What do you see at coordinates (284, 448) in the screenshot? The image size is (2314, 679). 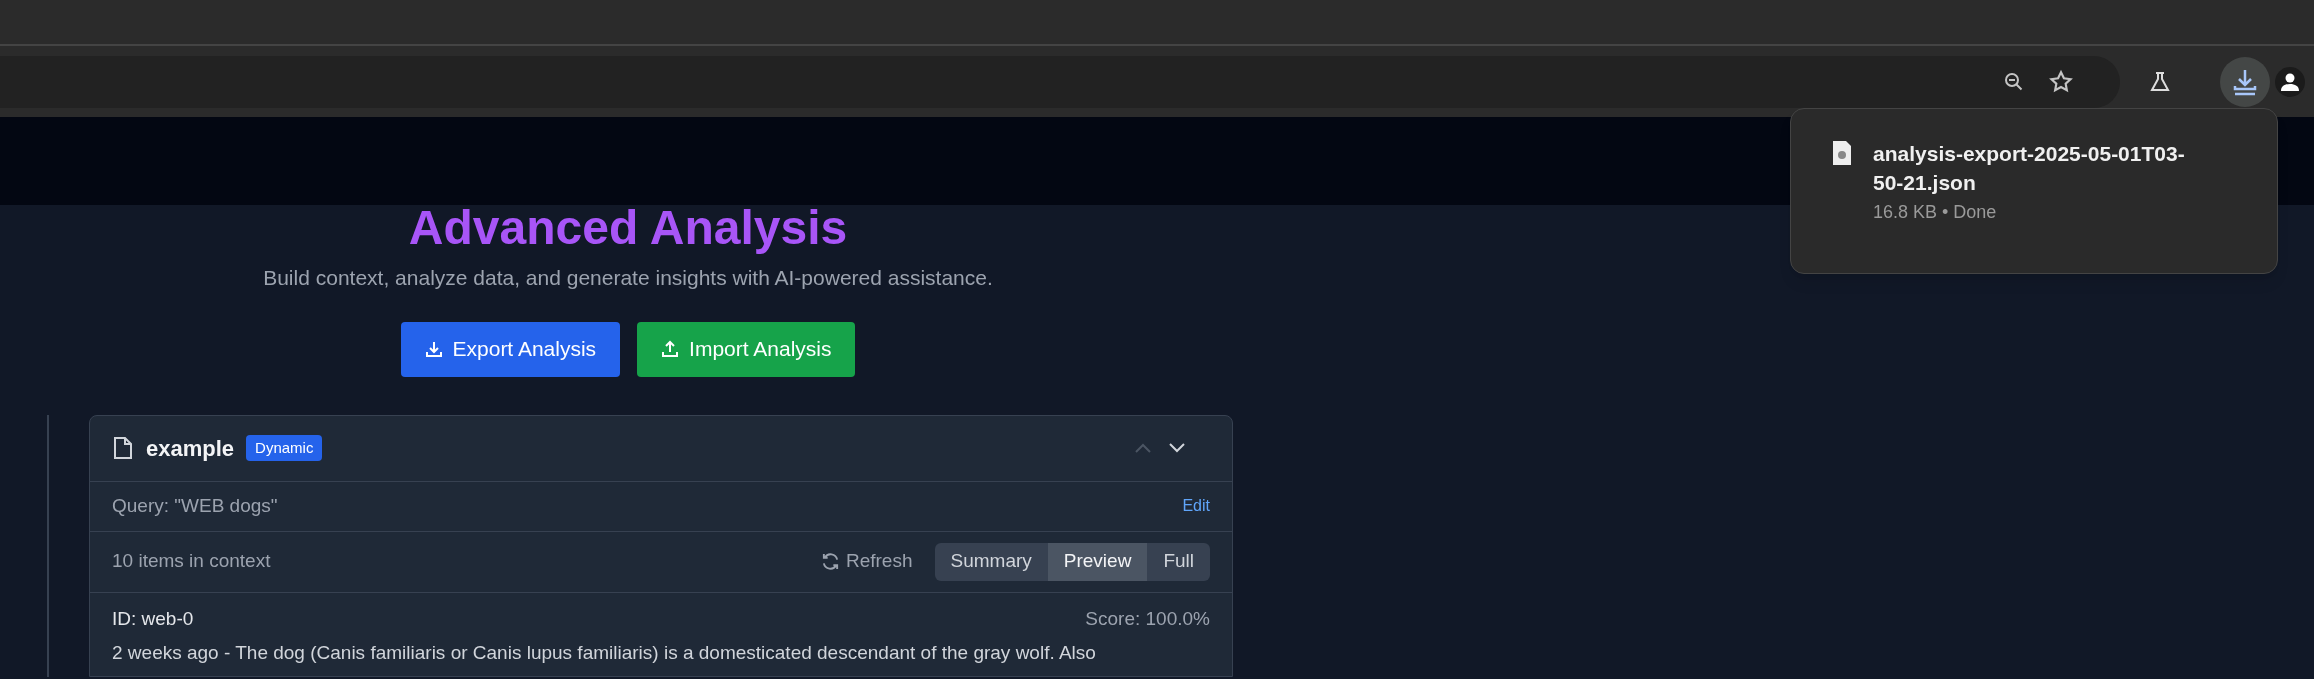 I see `context-type-badge: Dynamic` at bounding box center [284, 448].